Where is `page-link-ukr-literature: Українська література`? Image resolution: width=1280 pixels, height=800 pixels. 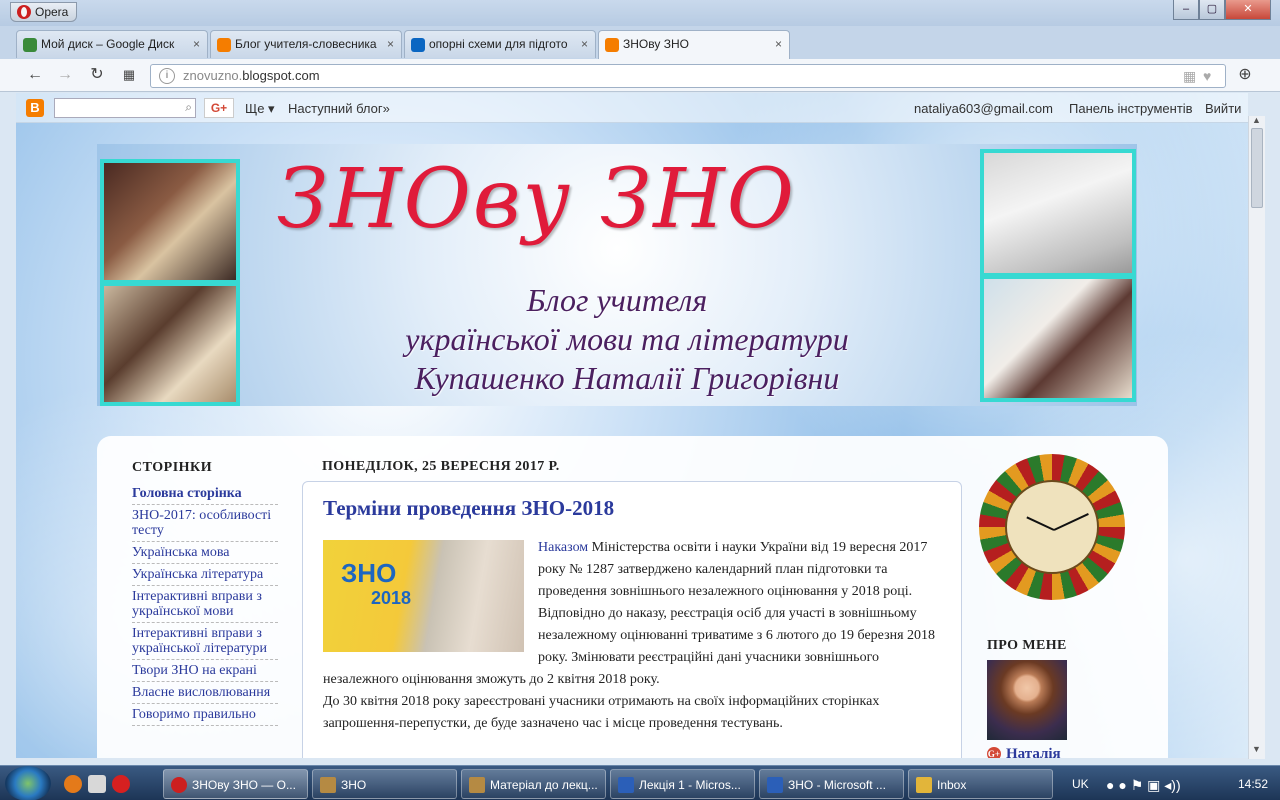
page-link-ukr-literature: Українська література is located at coordinates (205, 575).